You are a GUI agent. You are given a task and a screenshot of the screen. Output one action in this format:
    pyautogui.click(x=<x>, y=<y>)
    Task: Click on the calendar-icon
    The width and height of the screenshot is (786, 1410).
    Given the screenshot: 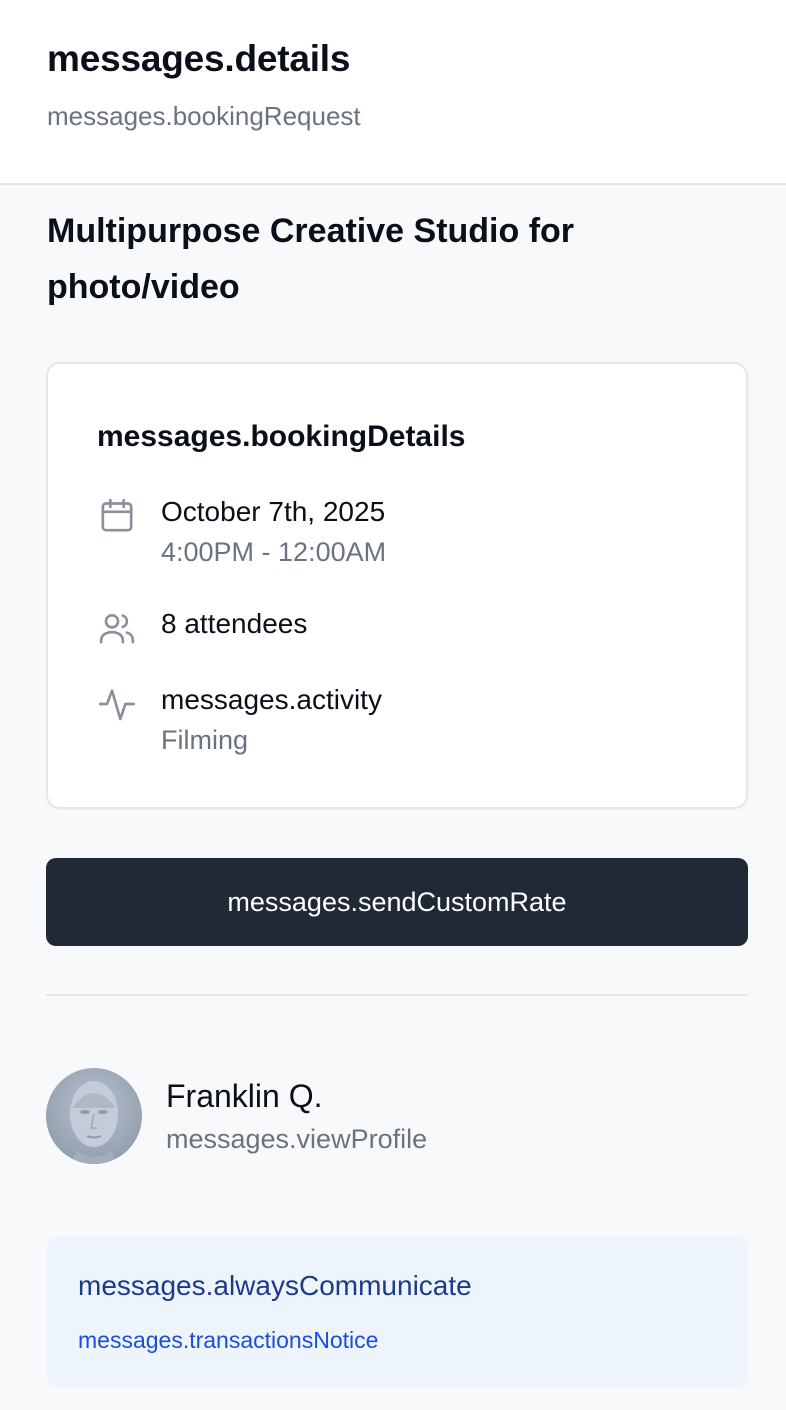 What is the action you would take?
    pyautogui.click(x=117, y=516)
    